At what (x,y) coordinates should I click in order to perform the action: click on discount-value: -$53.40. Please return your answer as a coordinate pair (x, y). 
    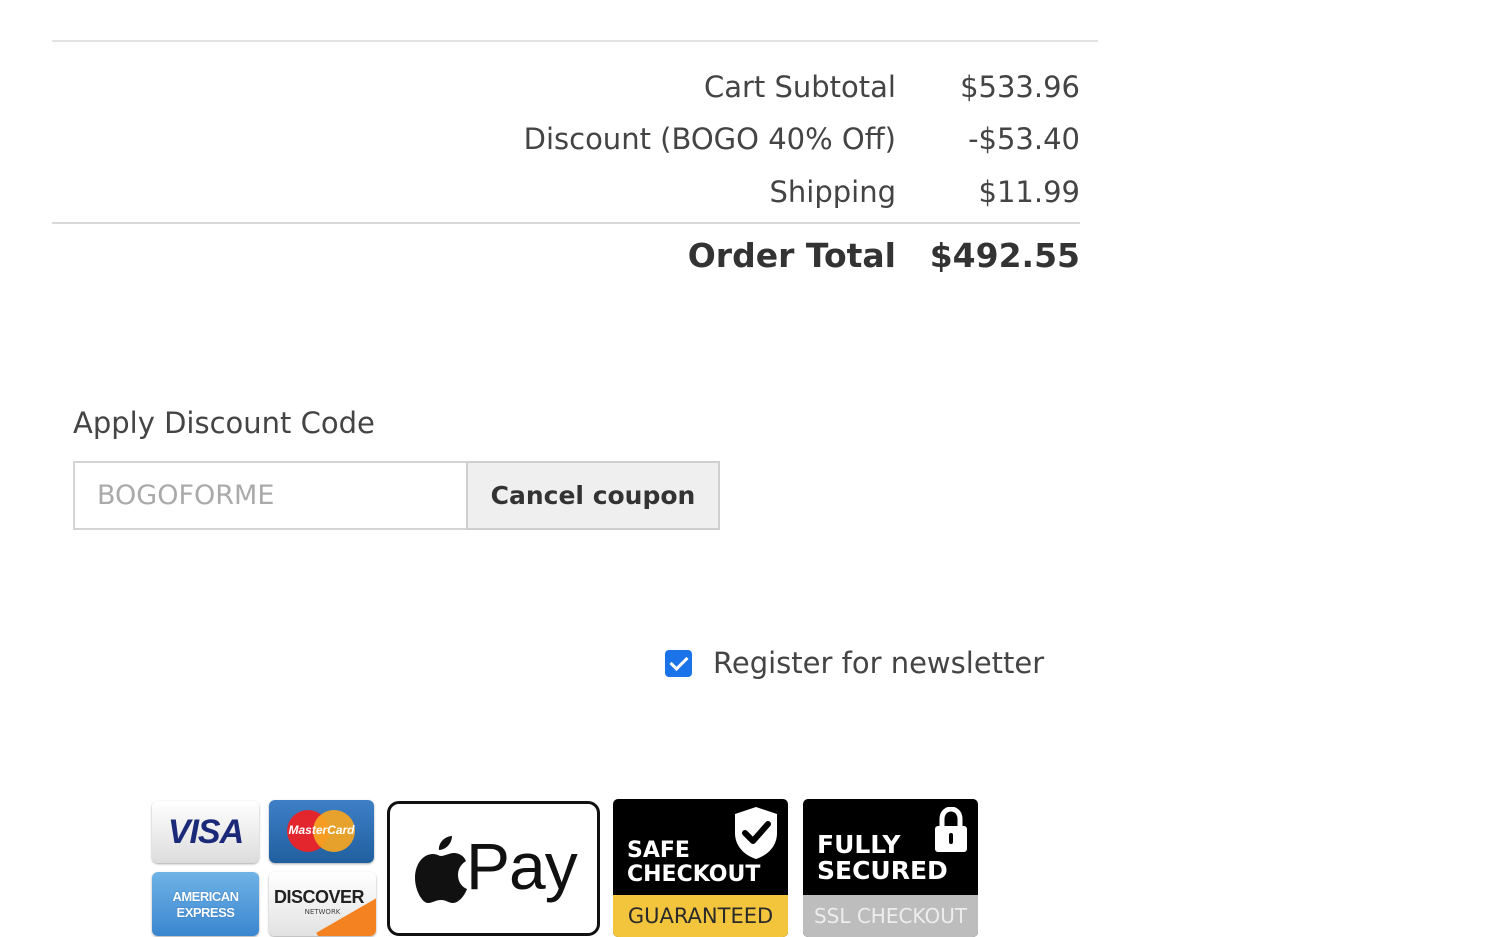
    Looking at the image, I should click on (1024, 139).